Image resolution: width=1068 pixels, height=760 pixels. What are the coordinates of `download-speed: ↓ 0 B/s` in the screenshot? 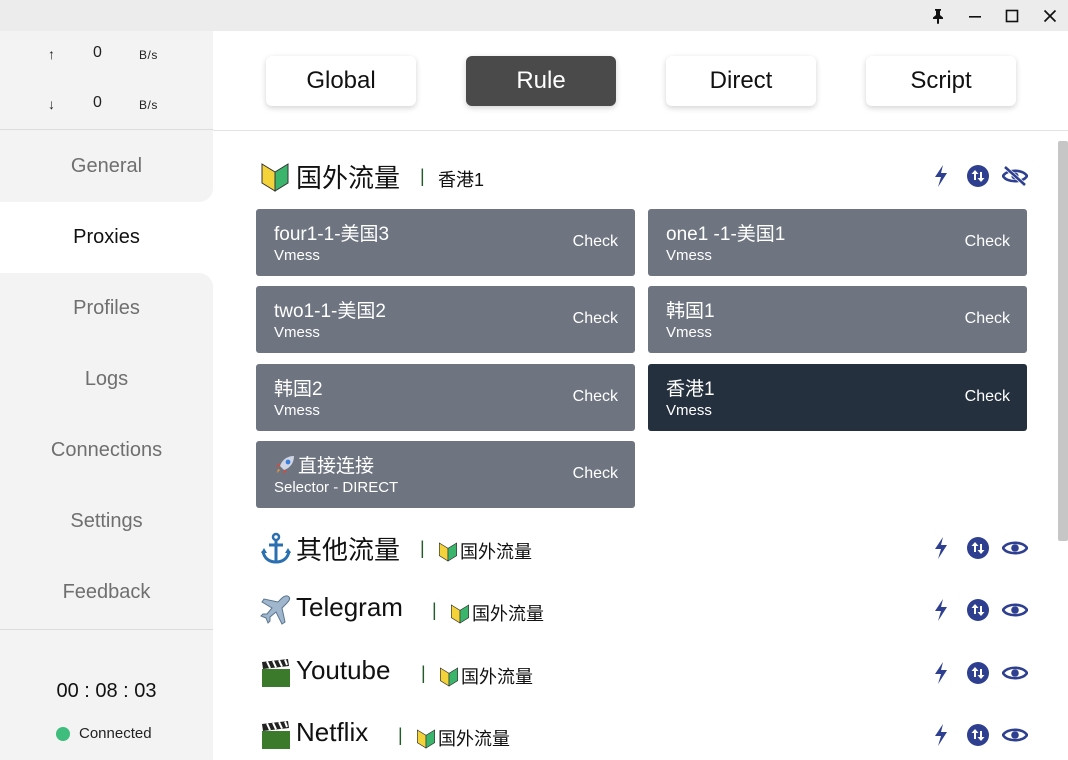 It's located at (106, 106).